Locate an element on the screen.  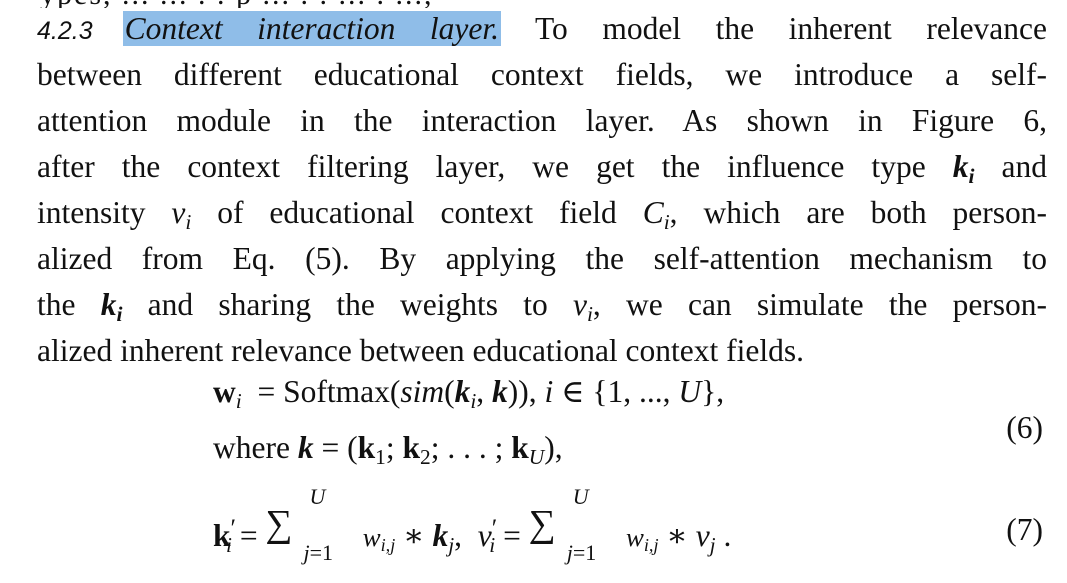
equation-number-7: (7) is located at coordinates (1024, 529).